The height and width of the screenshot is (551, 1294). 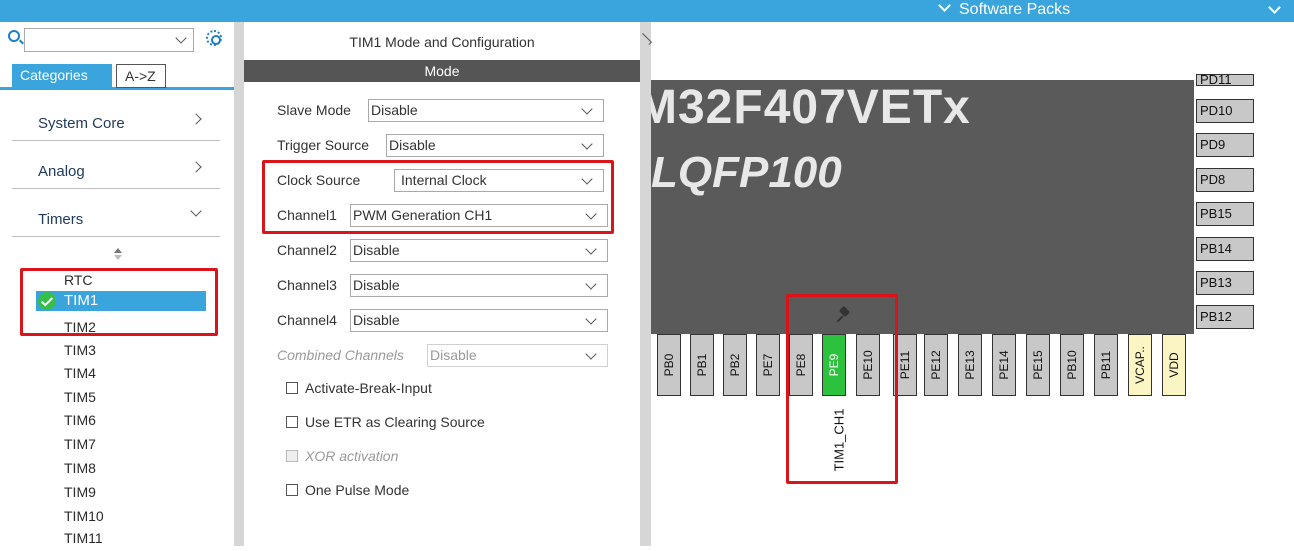 I want to click on activate-break-checkbox: Activate-Break-Input, so click(x=359, y=388).